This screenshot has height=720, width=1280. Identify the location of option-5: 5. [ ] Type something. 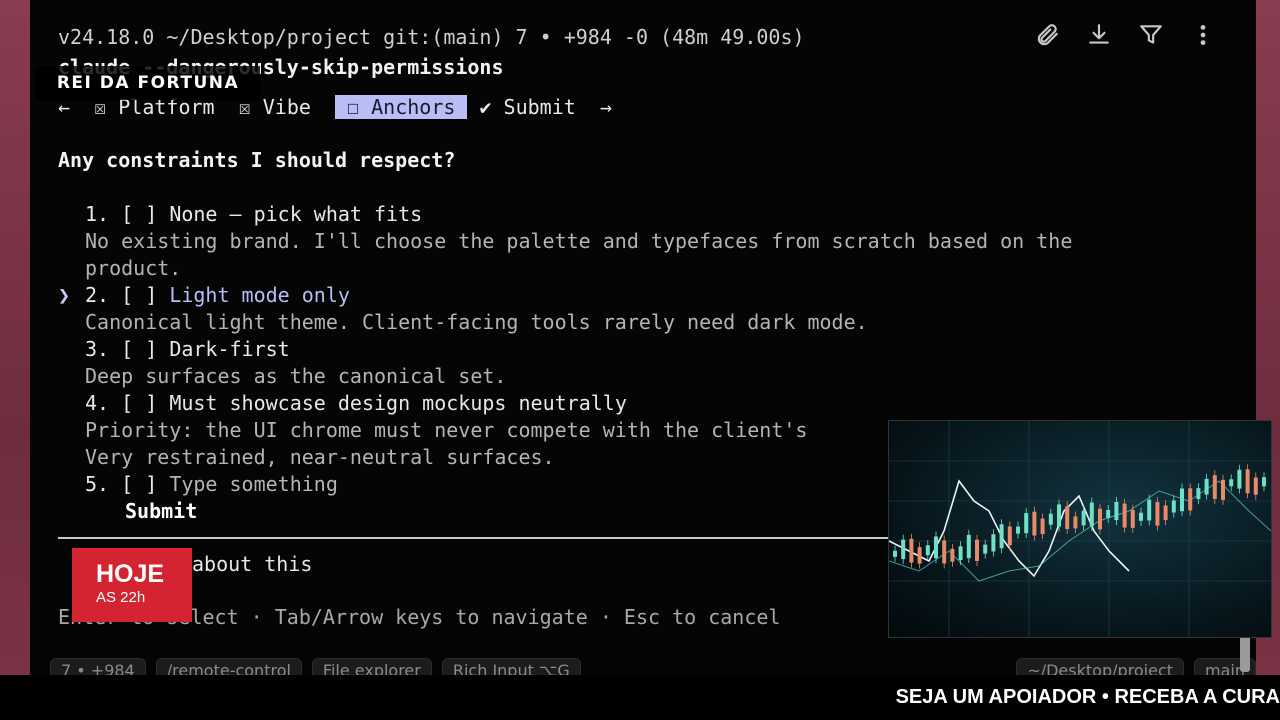
(211, 484).